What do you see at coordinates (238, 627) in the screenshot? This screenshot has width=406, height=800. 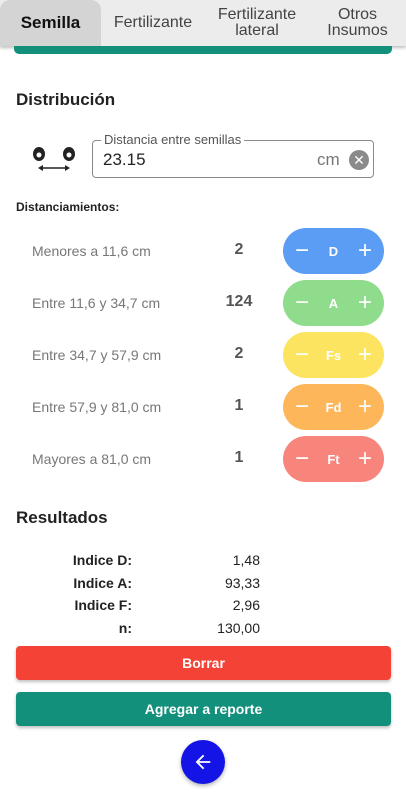 I see `result-value: 130,00` at bounding box center [238, 627].